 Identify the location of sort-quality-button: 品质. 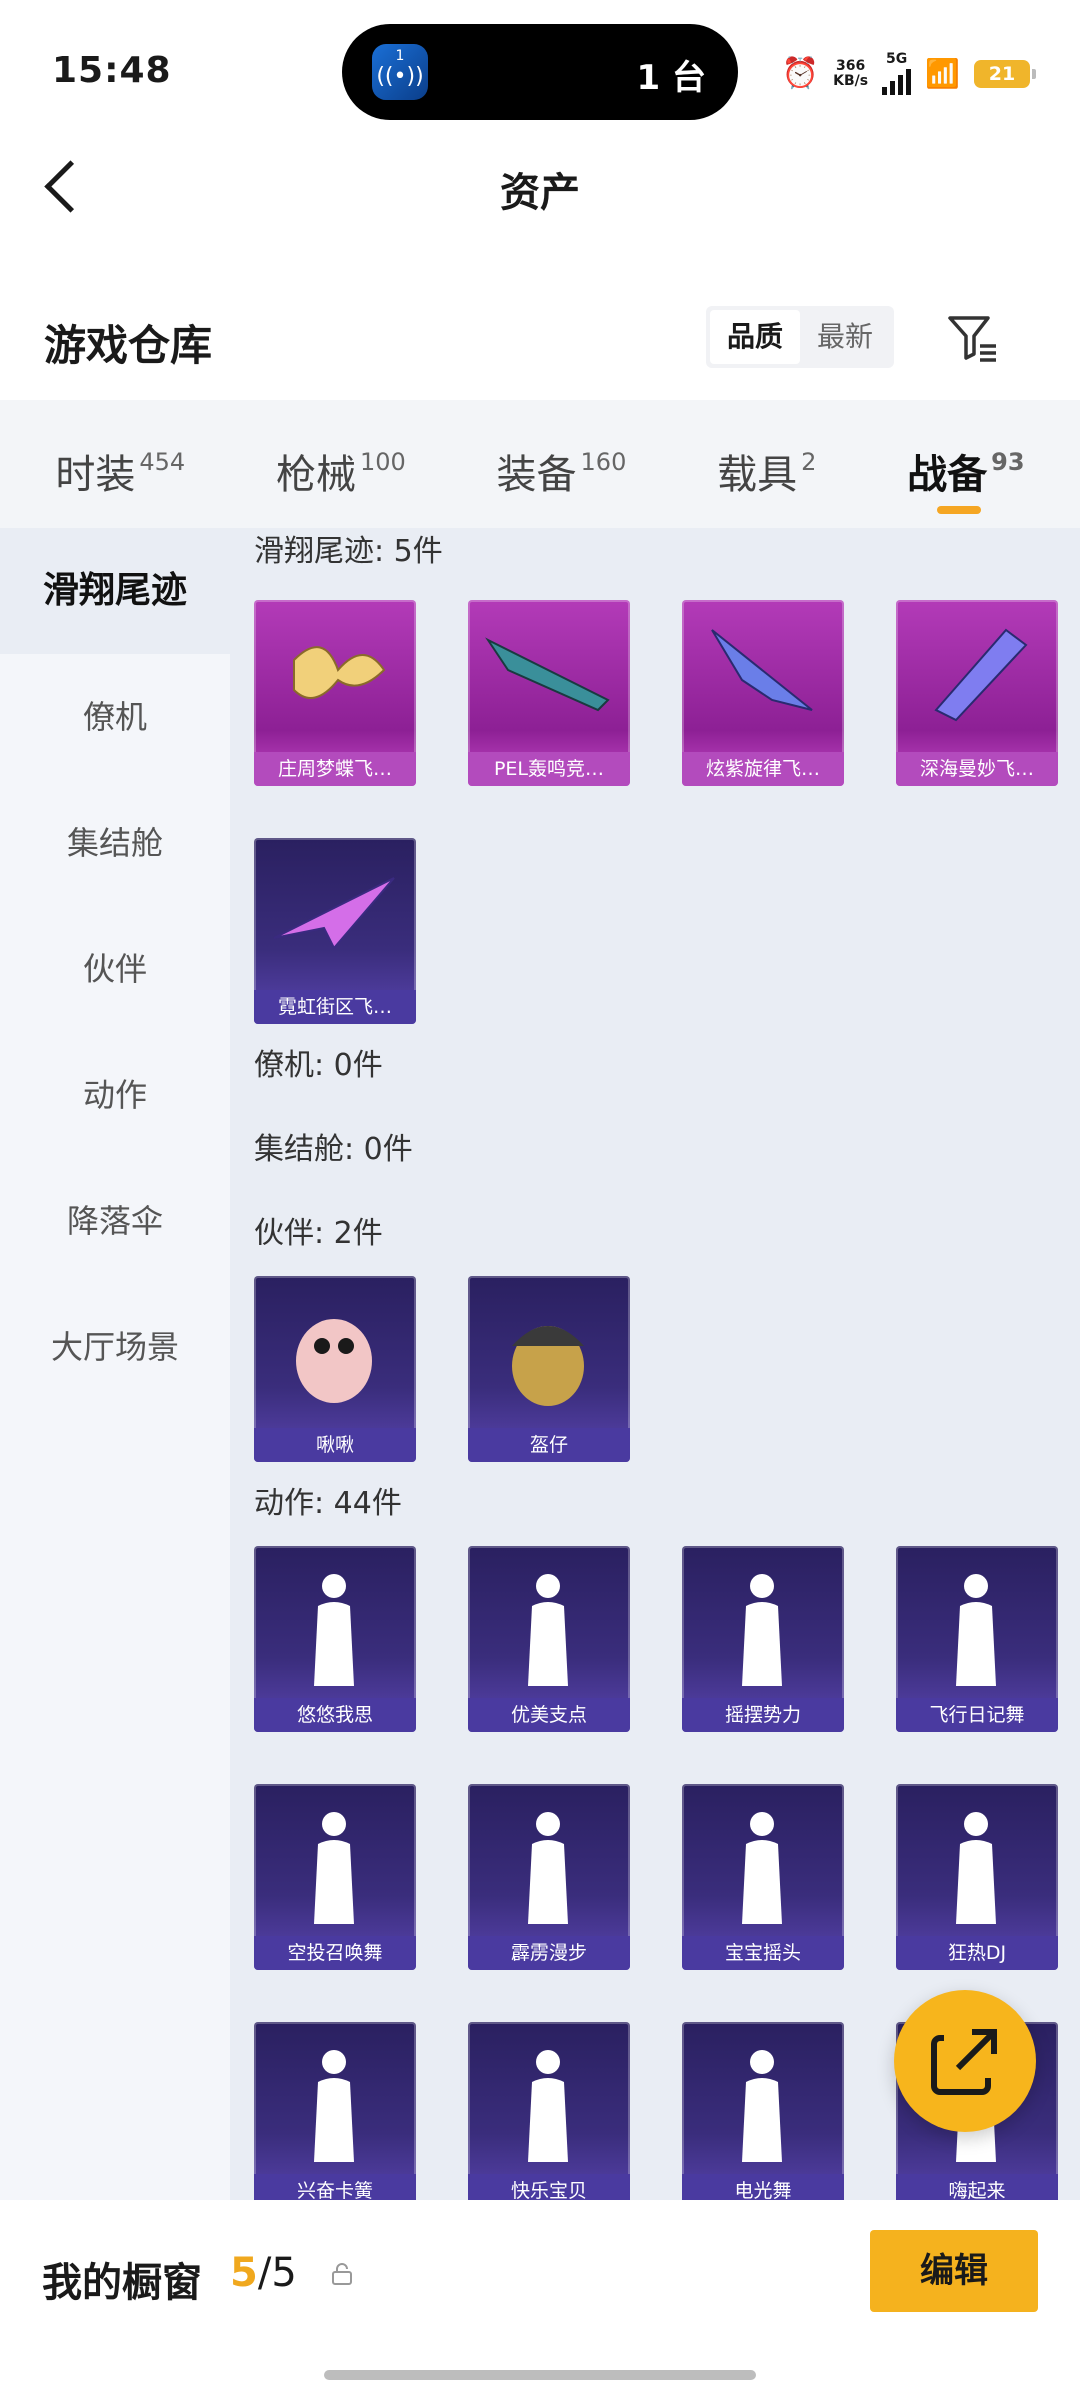
(755, 337).